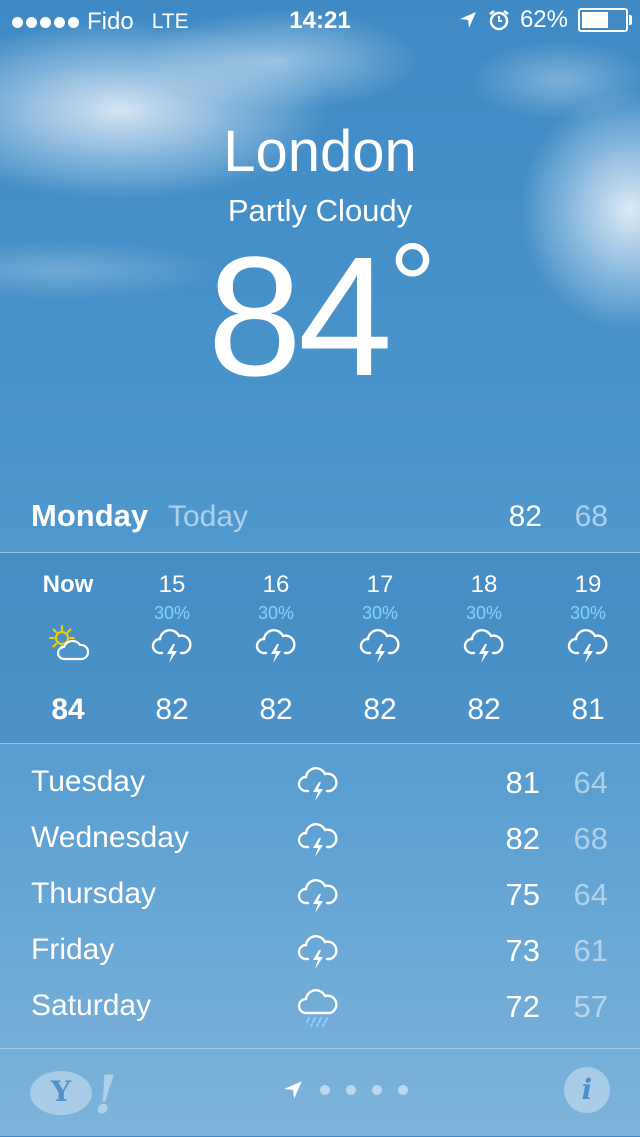  I want to click on temperature-value: 84, so click(299, 317).